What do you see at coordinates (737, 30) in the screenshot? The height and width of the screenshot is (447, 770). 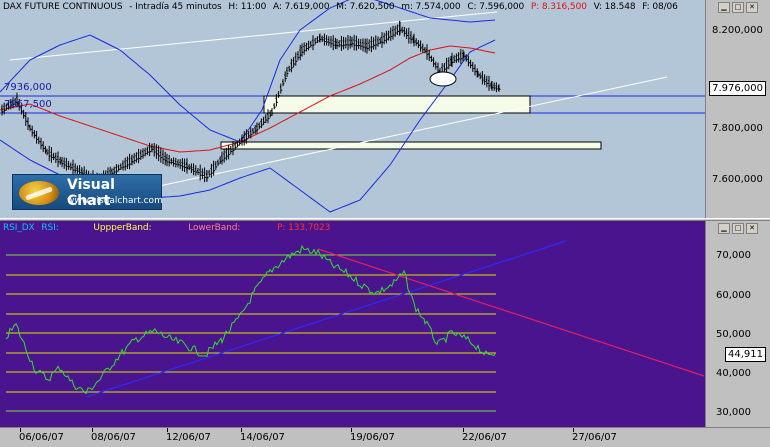 I see `price-tick: 8.200,000` at bounding box center [737, 30].